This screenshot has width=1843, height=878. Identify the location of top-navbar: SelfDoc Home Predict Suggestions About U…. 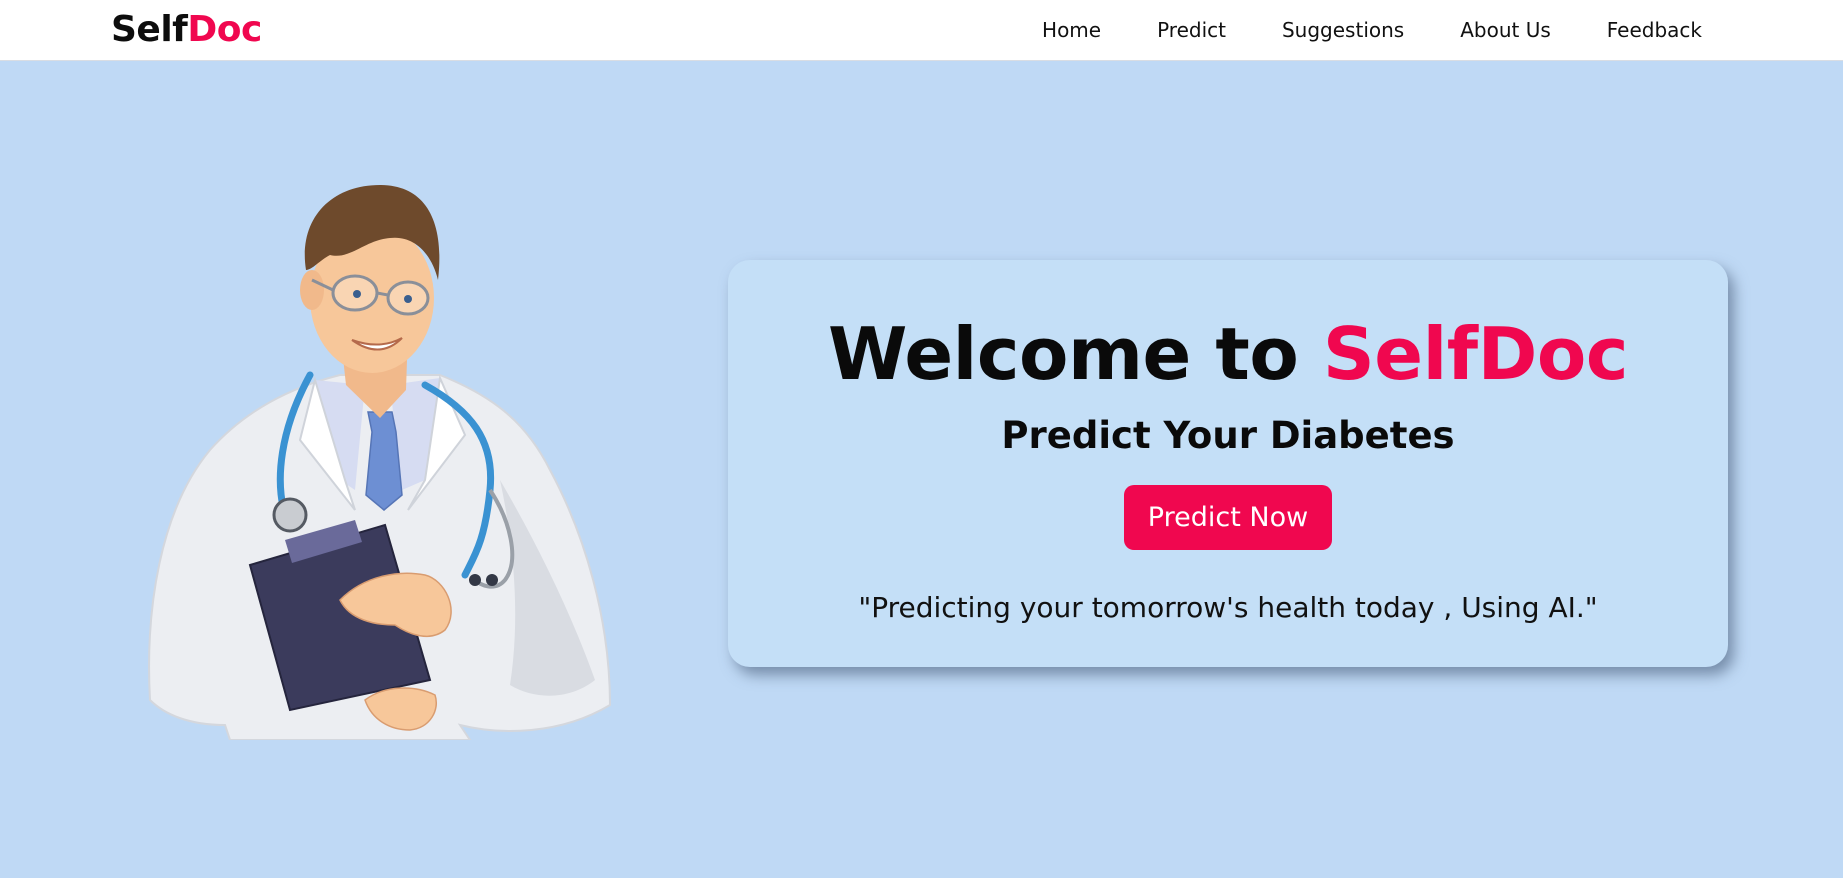
(921, 30).